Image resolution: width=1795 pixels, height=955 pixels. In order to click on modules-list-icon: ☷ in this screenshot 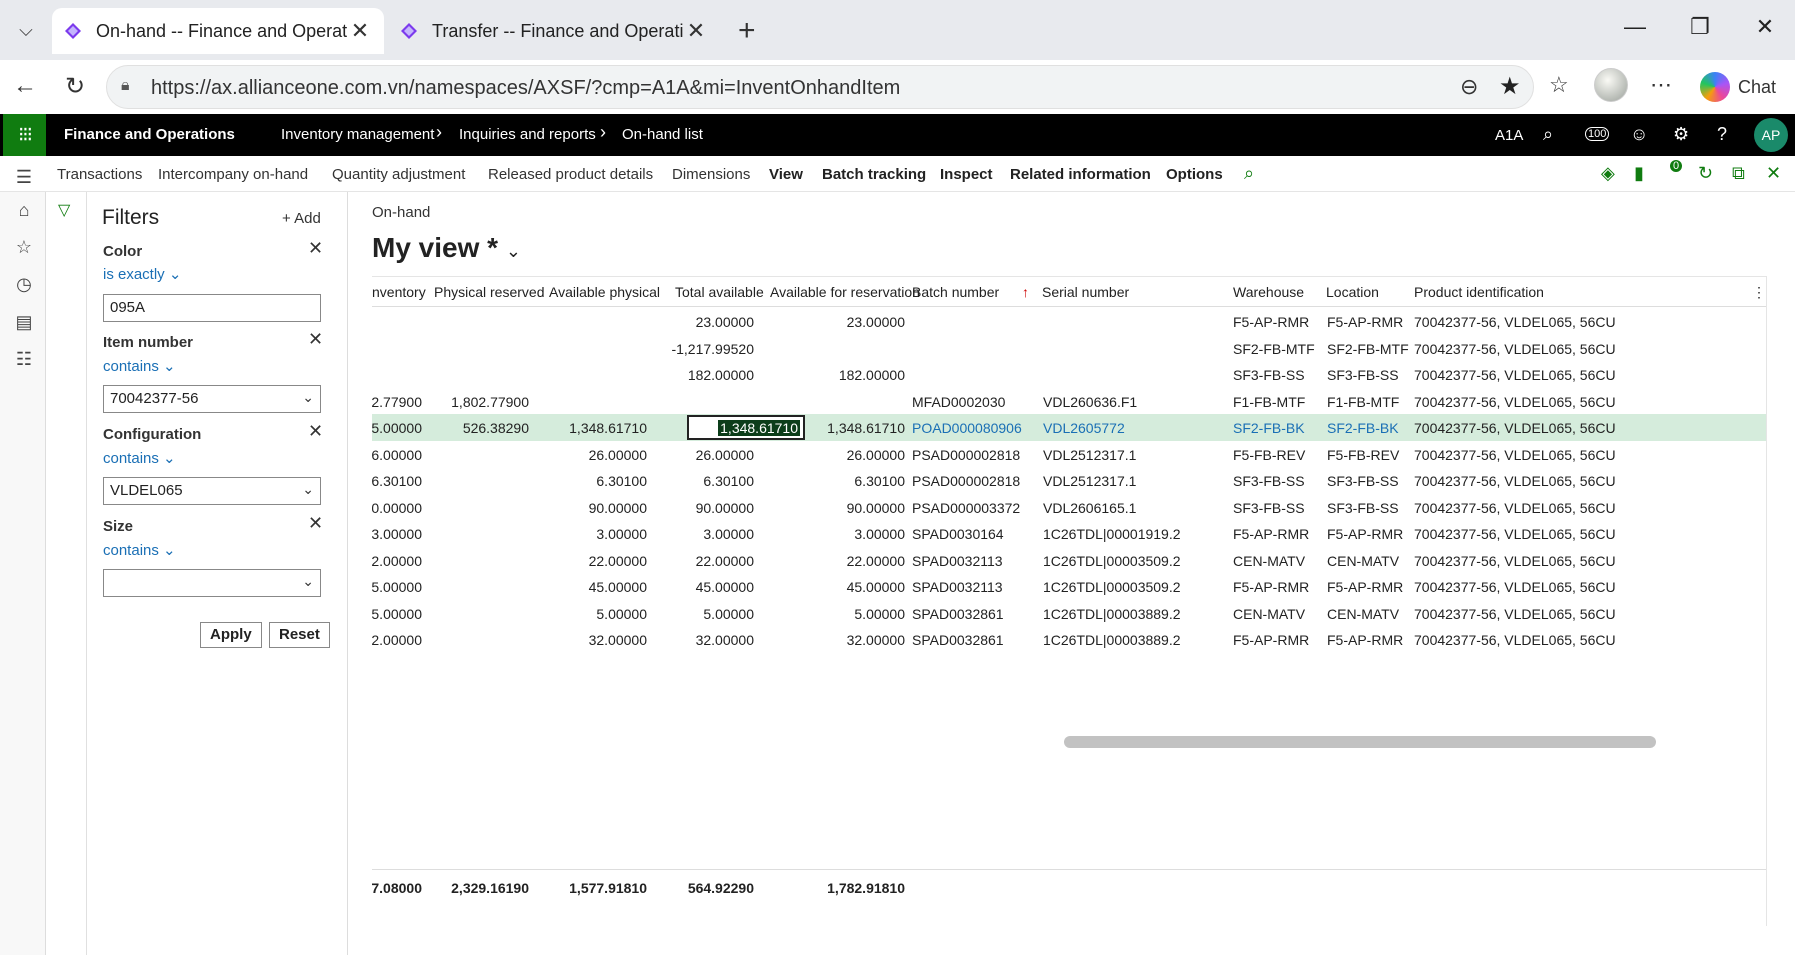, I will do `click(24, 359)`.